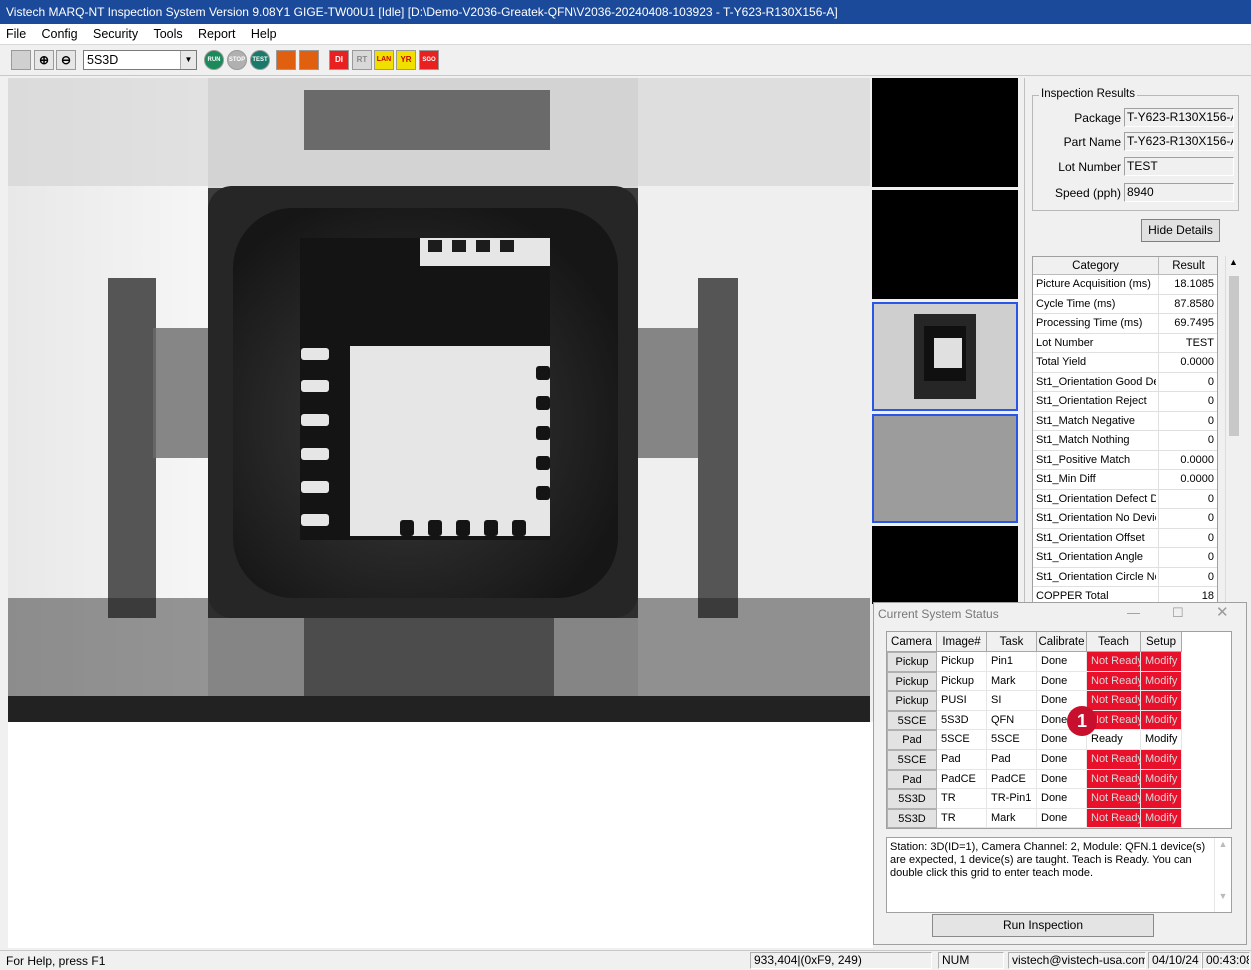  What do you see at coordinates (1188, 266) in the screenshot?
I see `result-header: Result` at bounding box center [1188, 266].